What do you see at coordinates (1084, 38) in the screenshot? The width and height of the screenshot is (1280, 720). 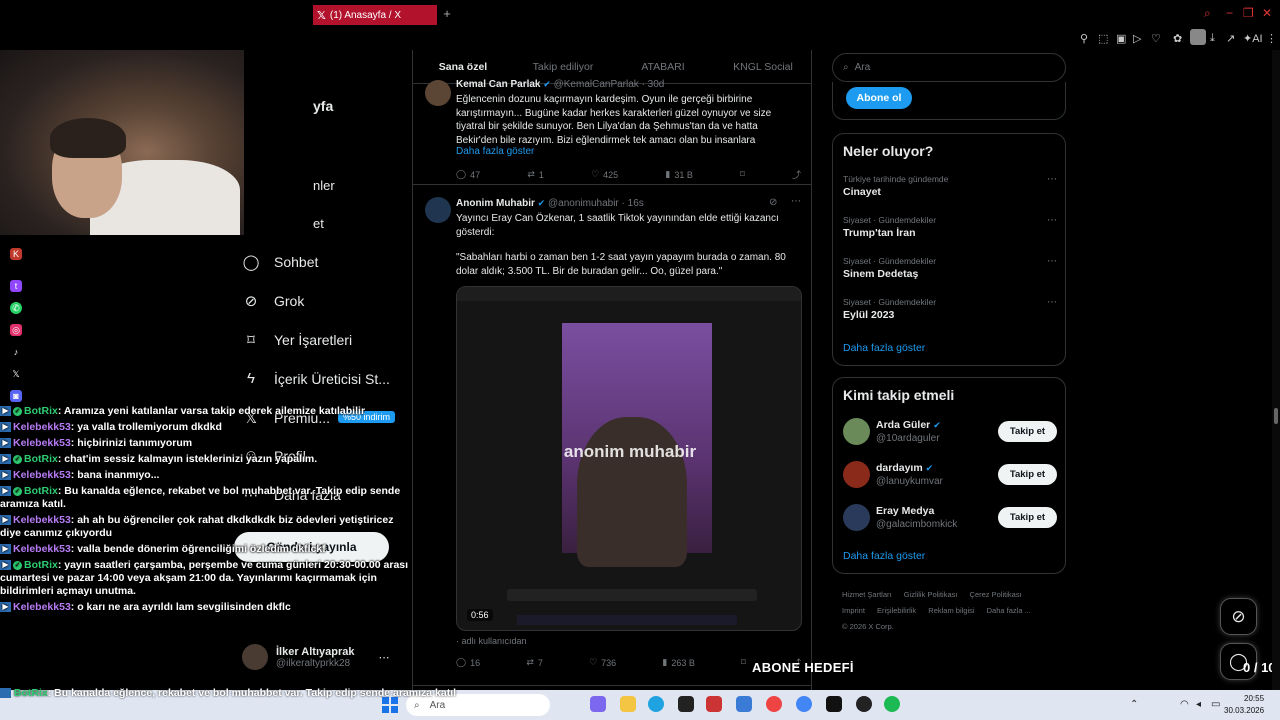 I see `pin-icon: ⚲` at bounding box center [1084, 38].